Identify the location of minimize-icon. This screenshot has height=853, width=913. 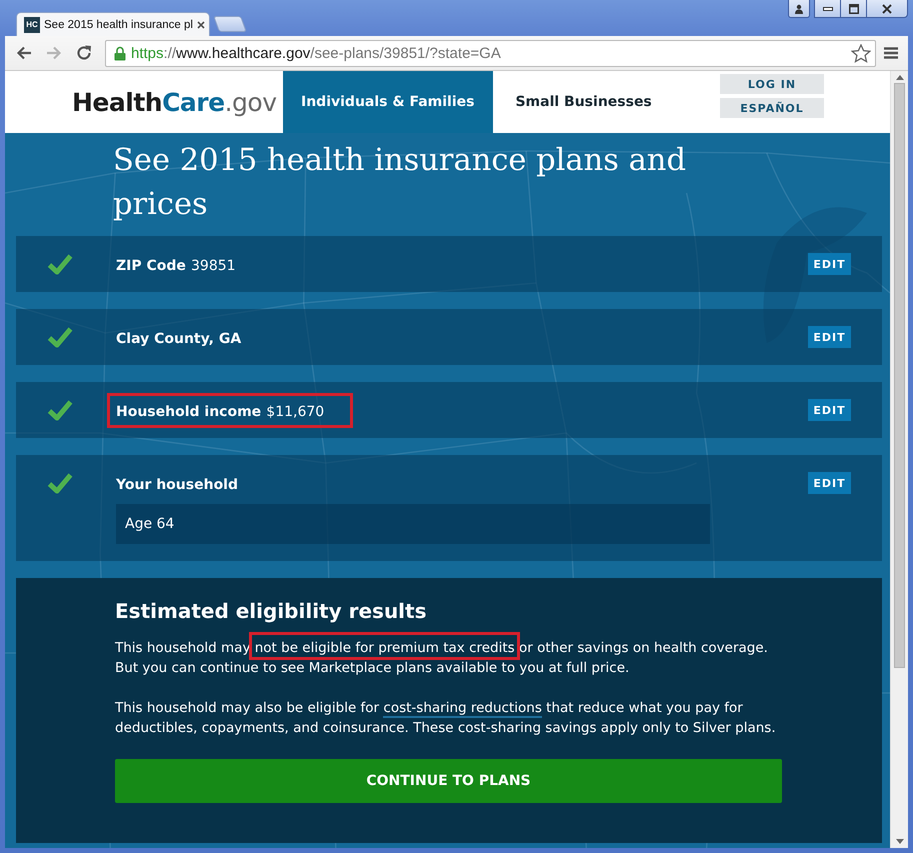
(827, 8).